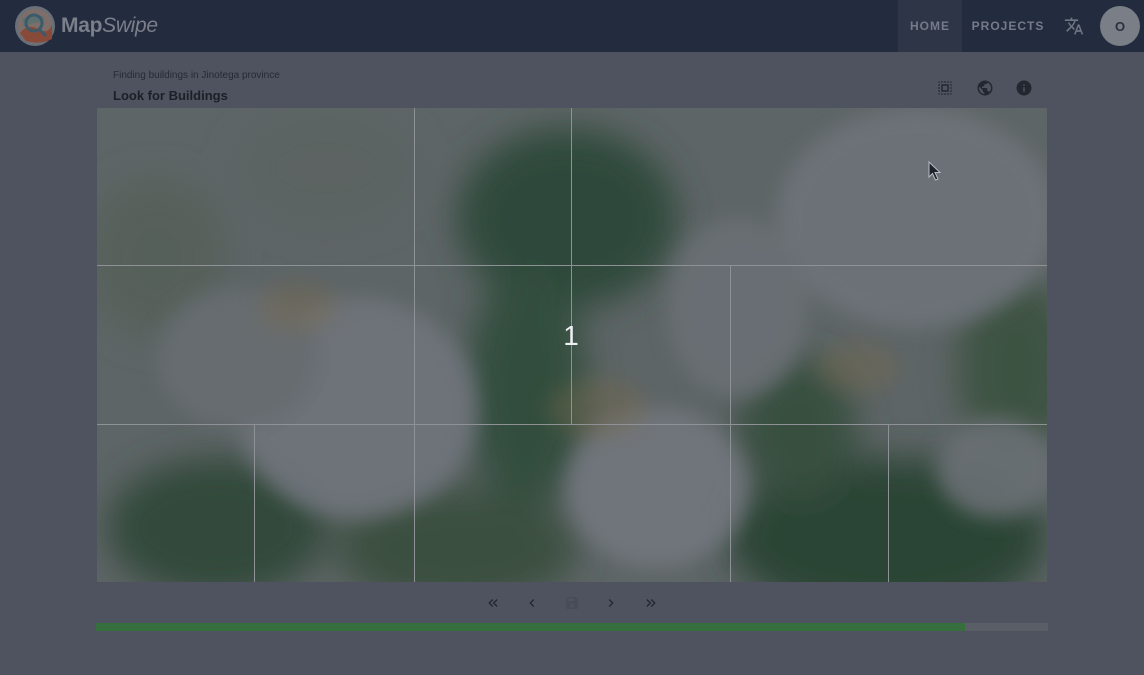  Describe the element at coordinates (82, 25) in the screenshot. I see `brand-name-bold: Map` at that location.